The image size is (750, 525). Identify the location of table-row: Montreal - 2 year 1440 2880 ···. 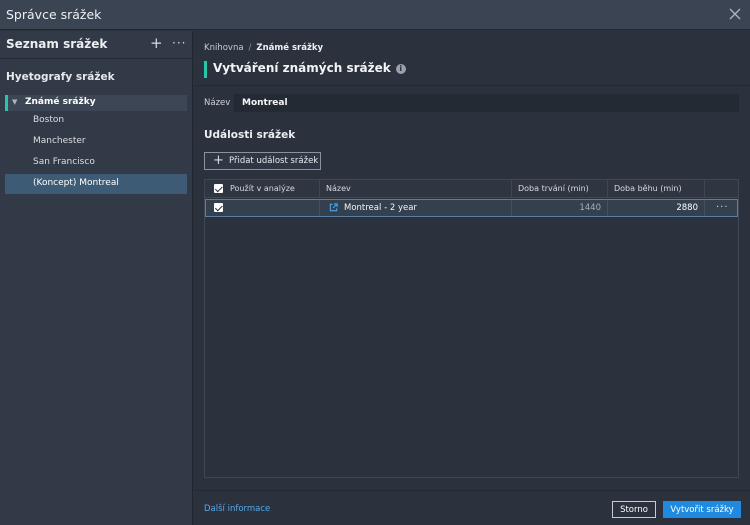
(471, 208).